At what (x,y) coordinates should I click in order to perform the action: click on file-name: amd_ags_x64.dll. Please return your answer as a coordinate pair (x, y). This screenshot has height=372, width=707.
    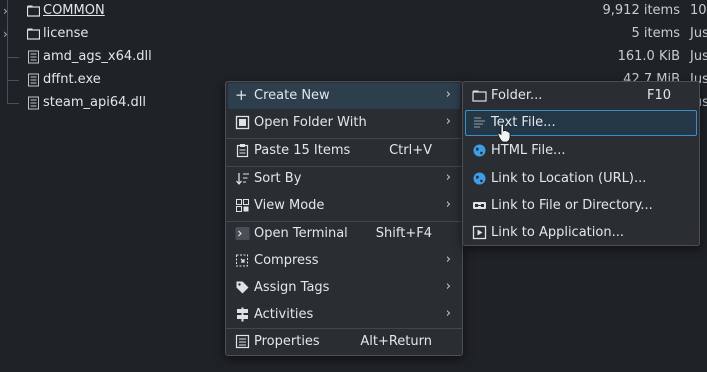
    Looking at the image, I should click on (97, 56).